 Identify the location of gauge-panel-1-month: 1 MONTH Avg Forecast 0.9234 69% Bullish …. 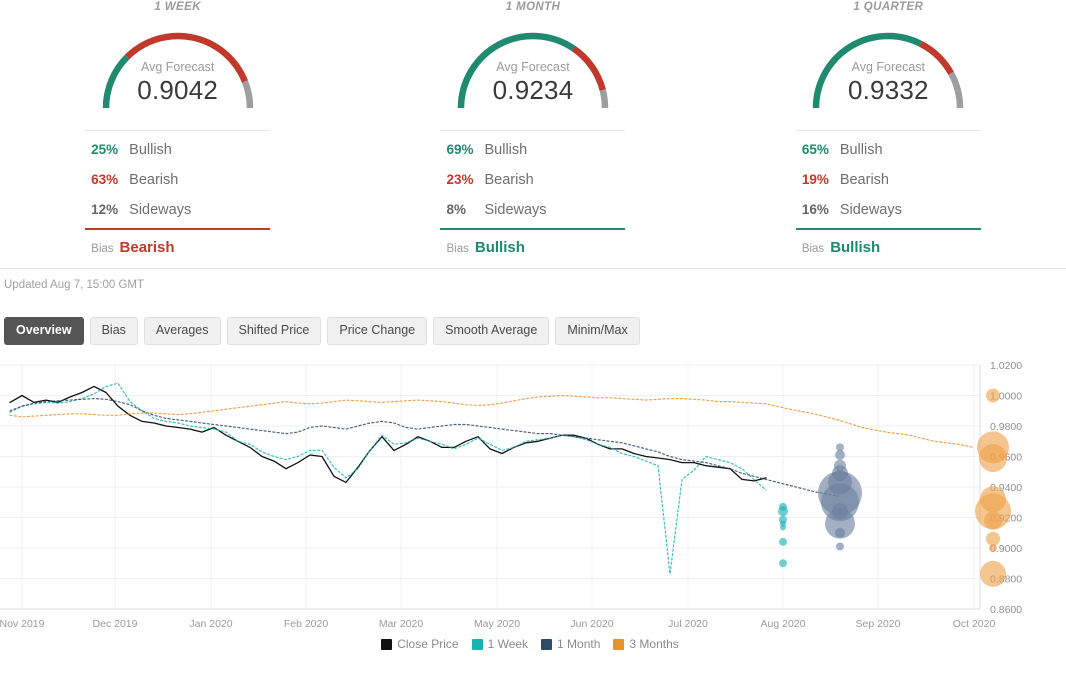
(532, 134).